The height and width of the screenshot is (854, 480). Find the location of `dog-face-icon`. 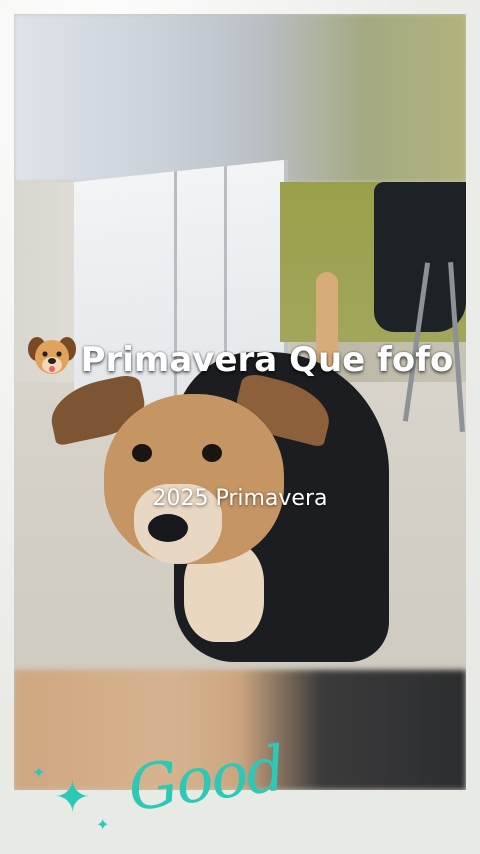

dog-face-icon is located at coordinates (52, 356).